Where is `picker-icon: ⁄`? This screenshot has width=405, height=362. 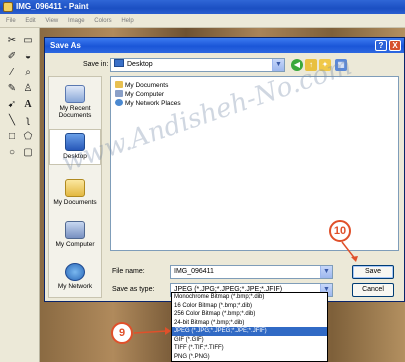 picker-icon: ⁄ is located at coordinates (12, 73).